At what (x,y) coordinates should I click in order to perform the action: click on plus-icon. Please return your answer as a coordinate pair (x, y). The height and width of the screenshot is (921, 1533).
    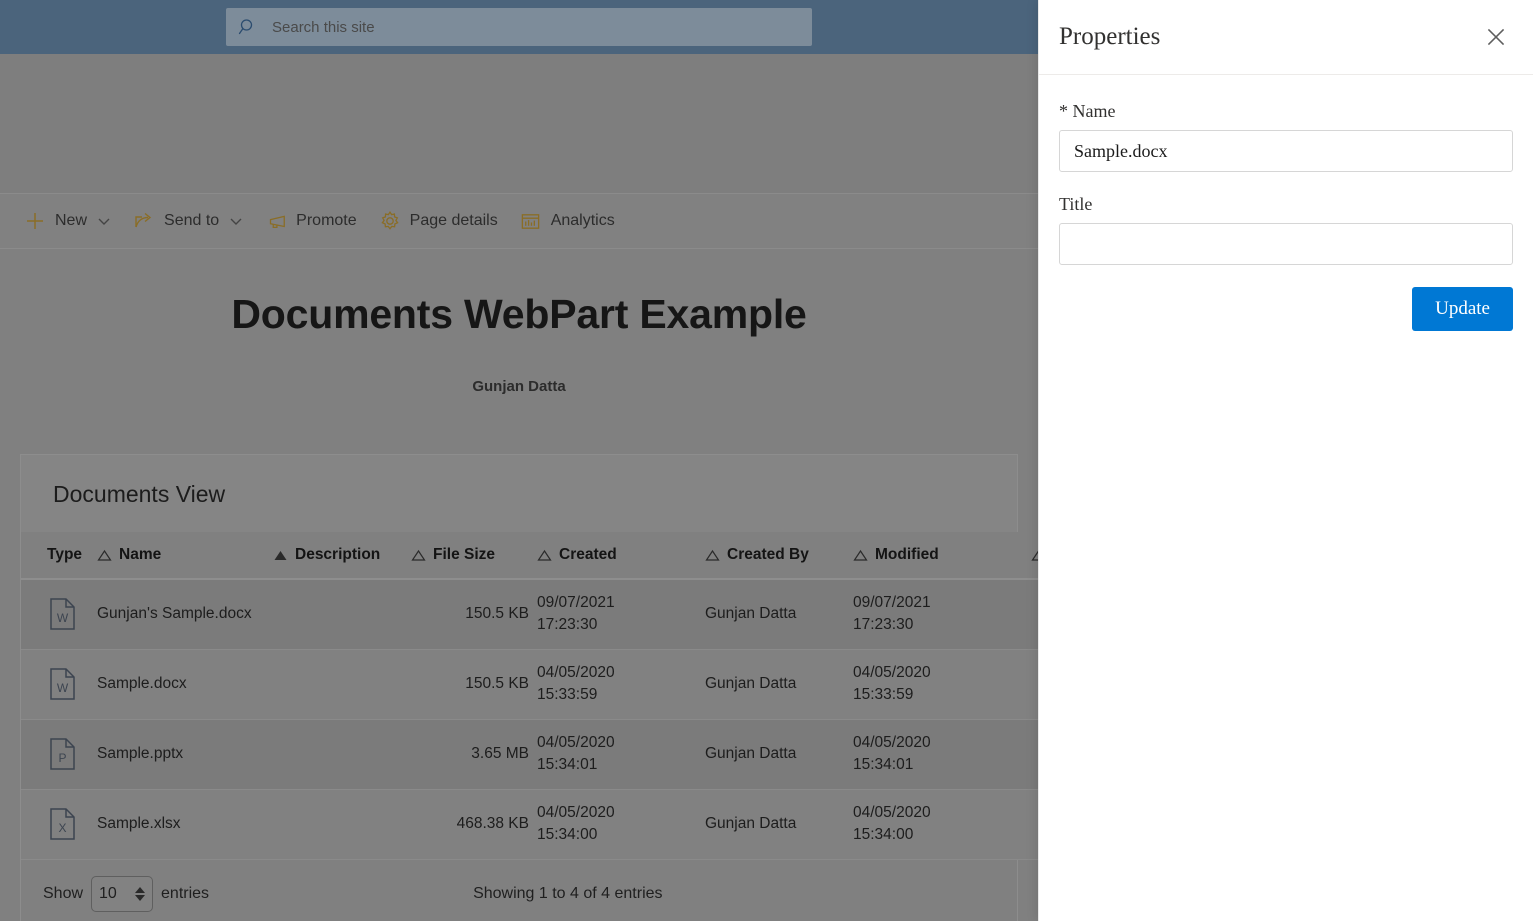
    Looking at the image, I should click on (35, 221).